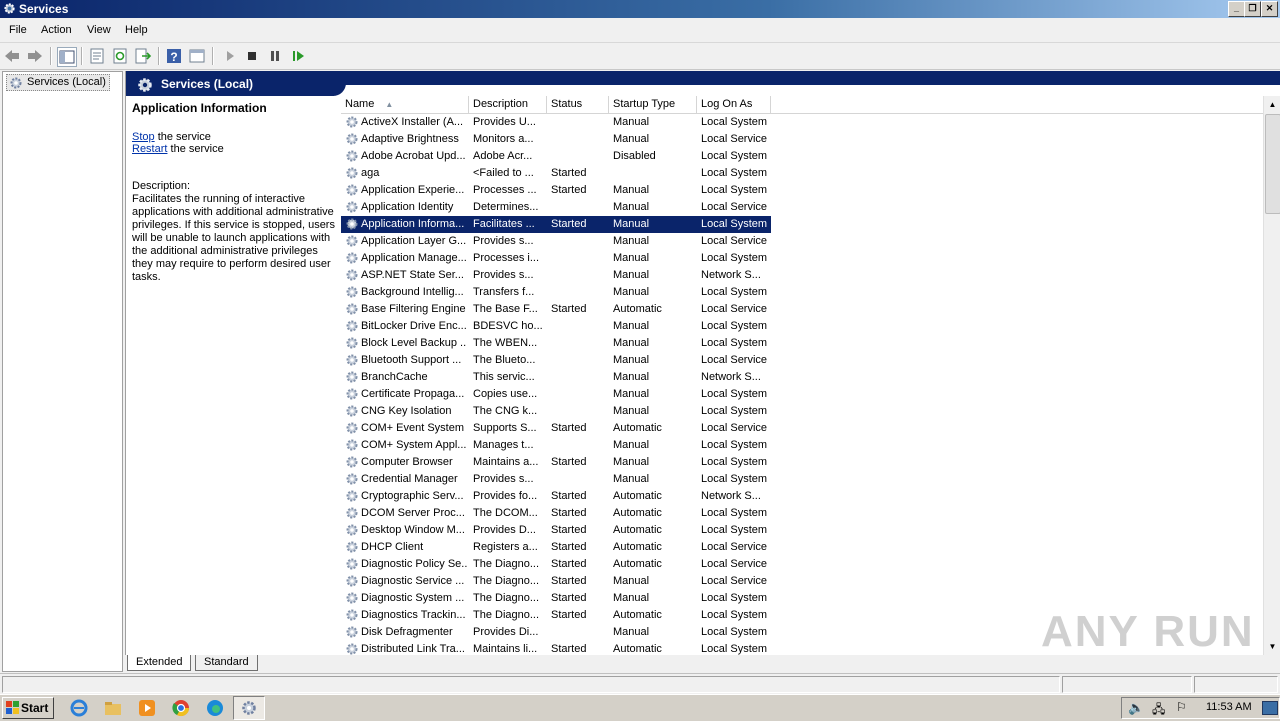 The image size is (1280, 721). Describe the element at coordinates (275, 56) in the screenshot. I see `pause-service-icon` at that location.